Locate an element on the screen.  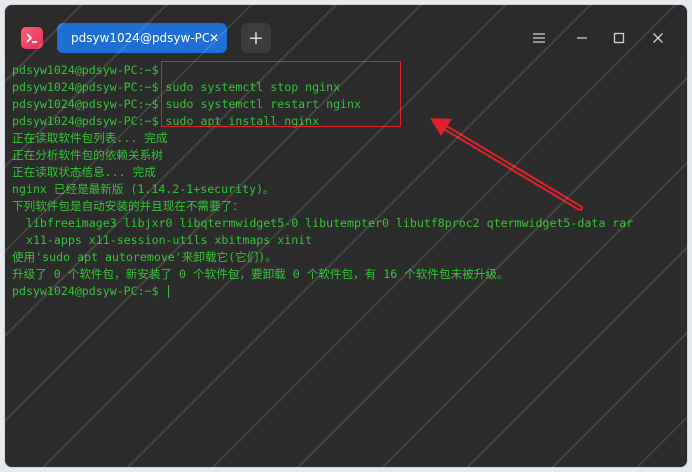
close-icon is located at coordinates (658, 38).